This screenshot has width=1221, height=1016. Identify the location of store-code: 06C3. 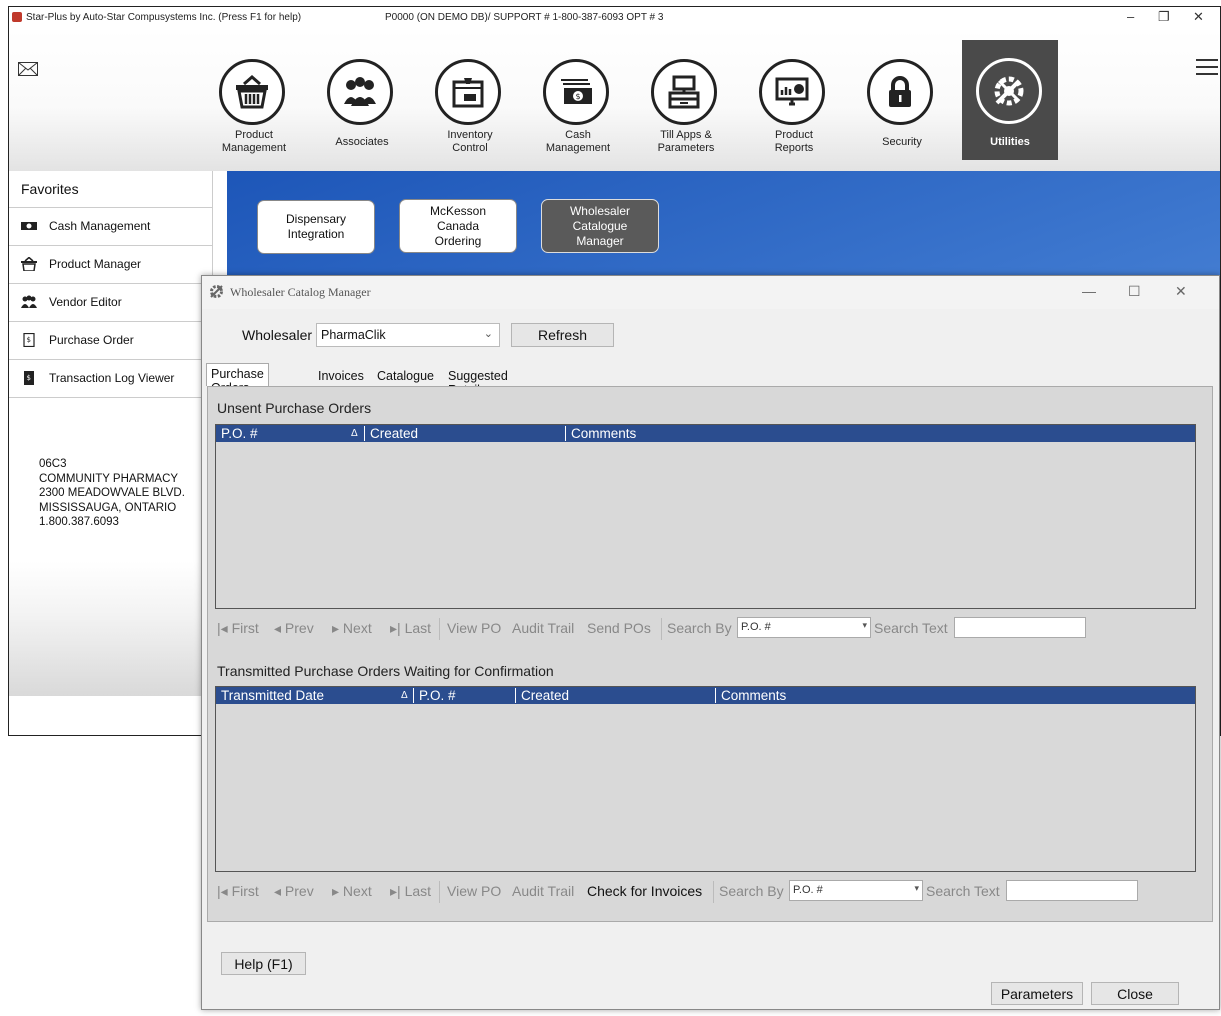
(53, 464).